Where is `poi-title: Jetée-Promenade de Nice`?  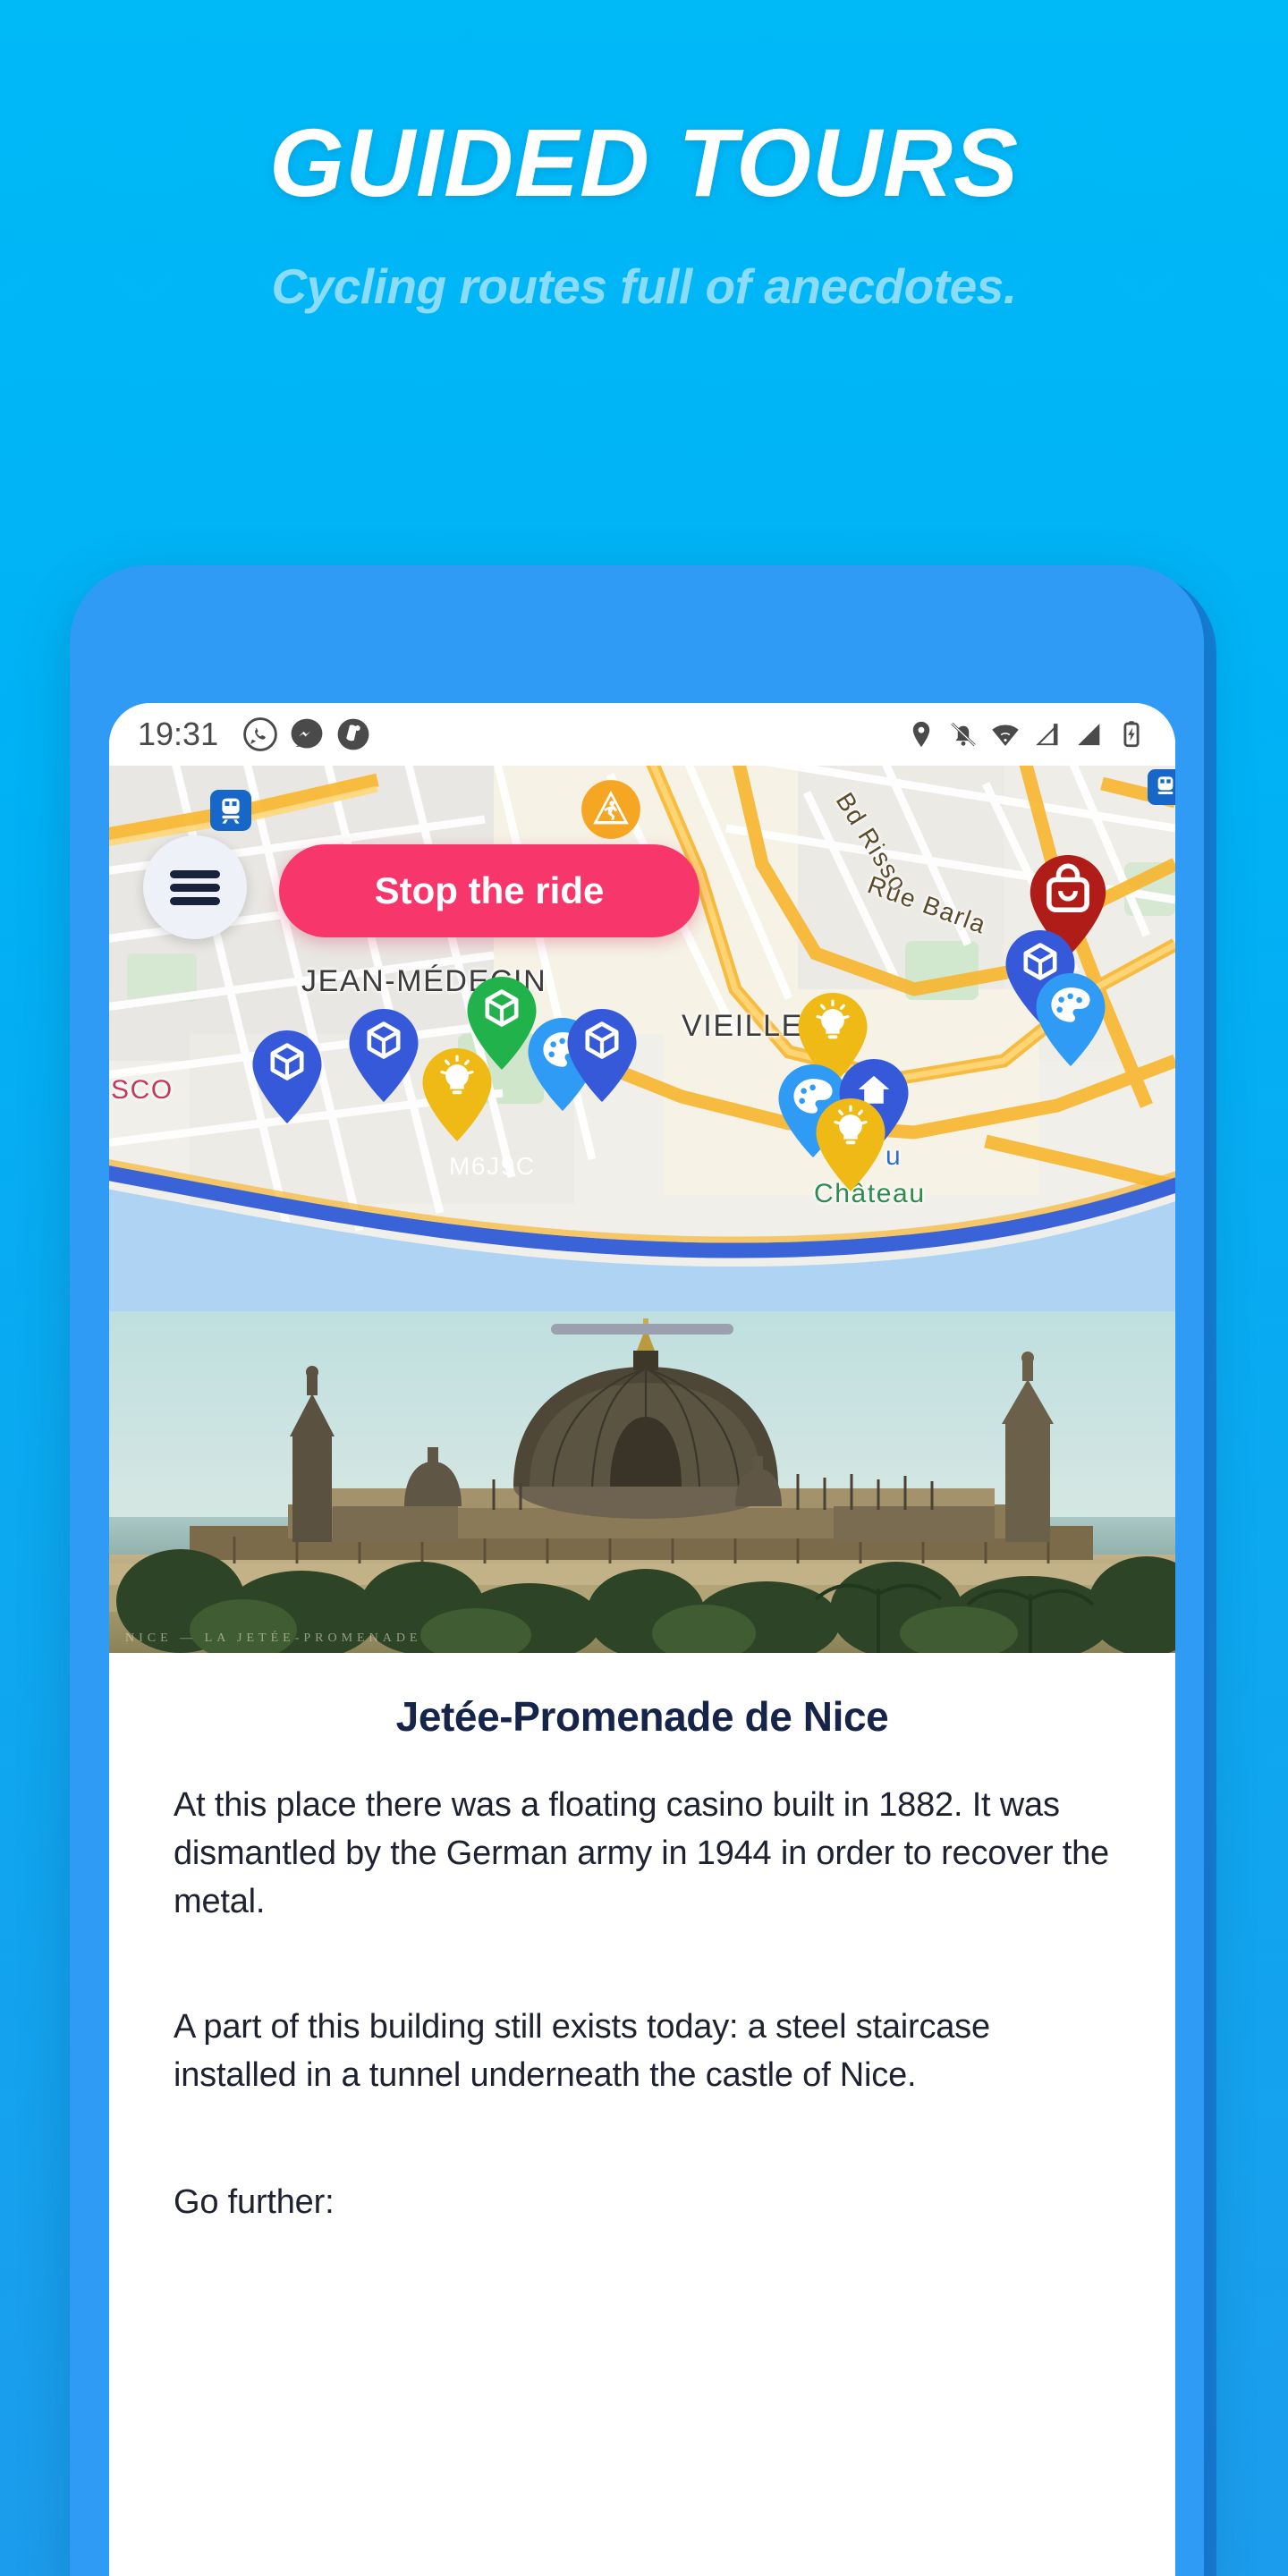 poi-title: Jetée-Promenade de Nice is located at coordinates (642, 1716).